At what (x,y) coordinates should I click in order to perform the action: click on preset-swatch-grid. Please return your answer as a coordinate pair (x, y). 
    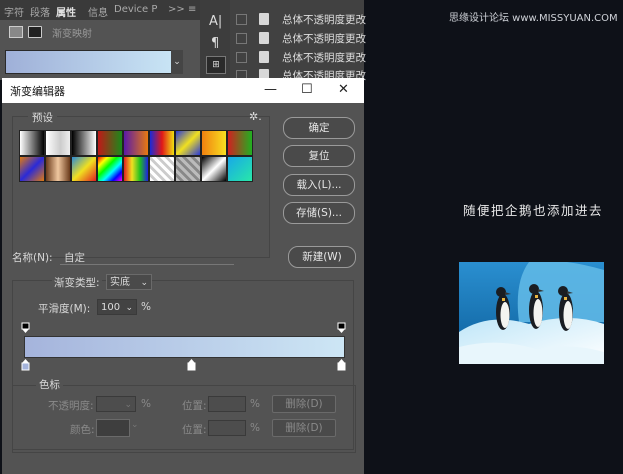
    Looking at the image, I should click on (137, 156).